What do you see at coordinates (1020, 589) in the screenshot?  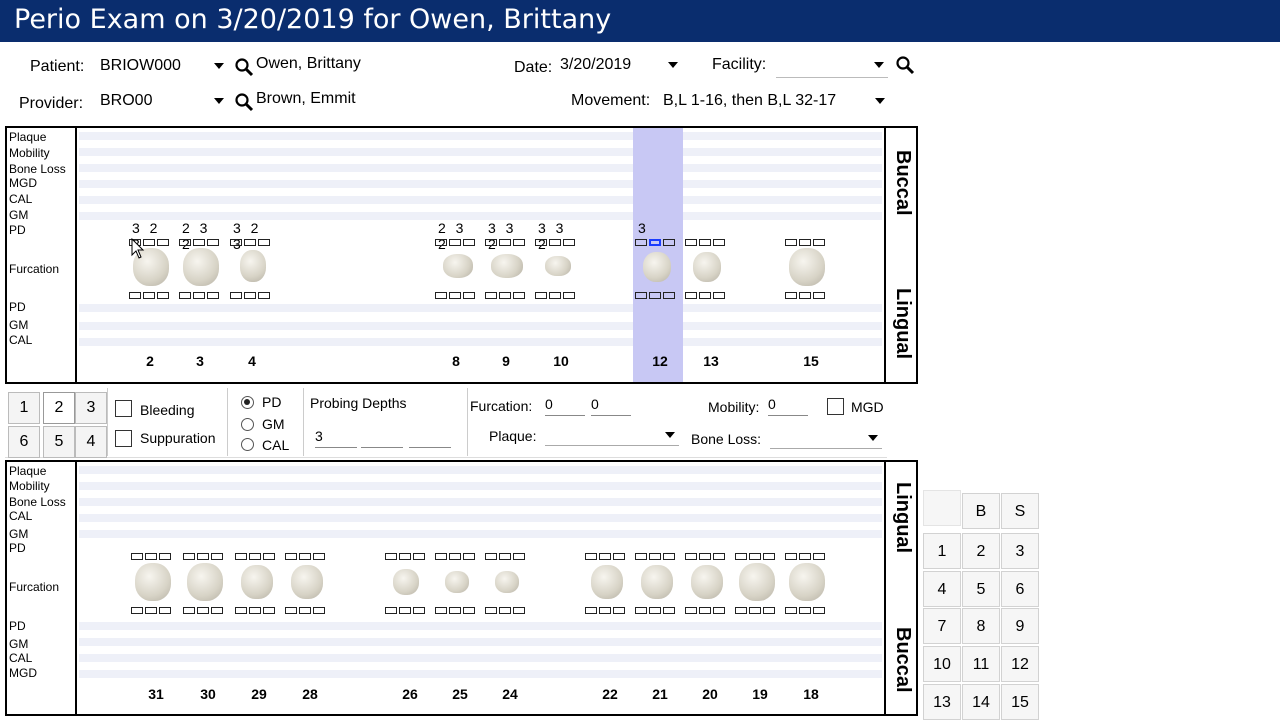 I see `keypad-key-6: 6` at bounding box center [1020, 589].